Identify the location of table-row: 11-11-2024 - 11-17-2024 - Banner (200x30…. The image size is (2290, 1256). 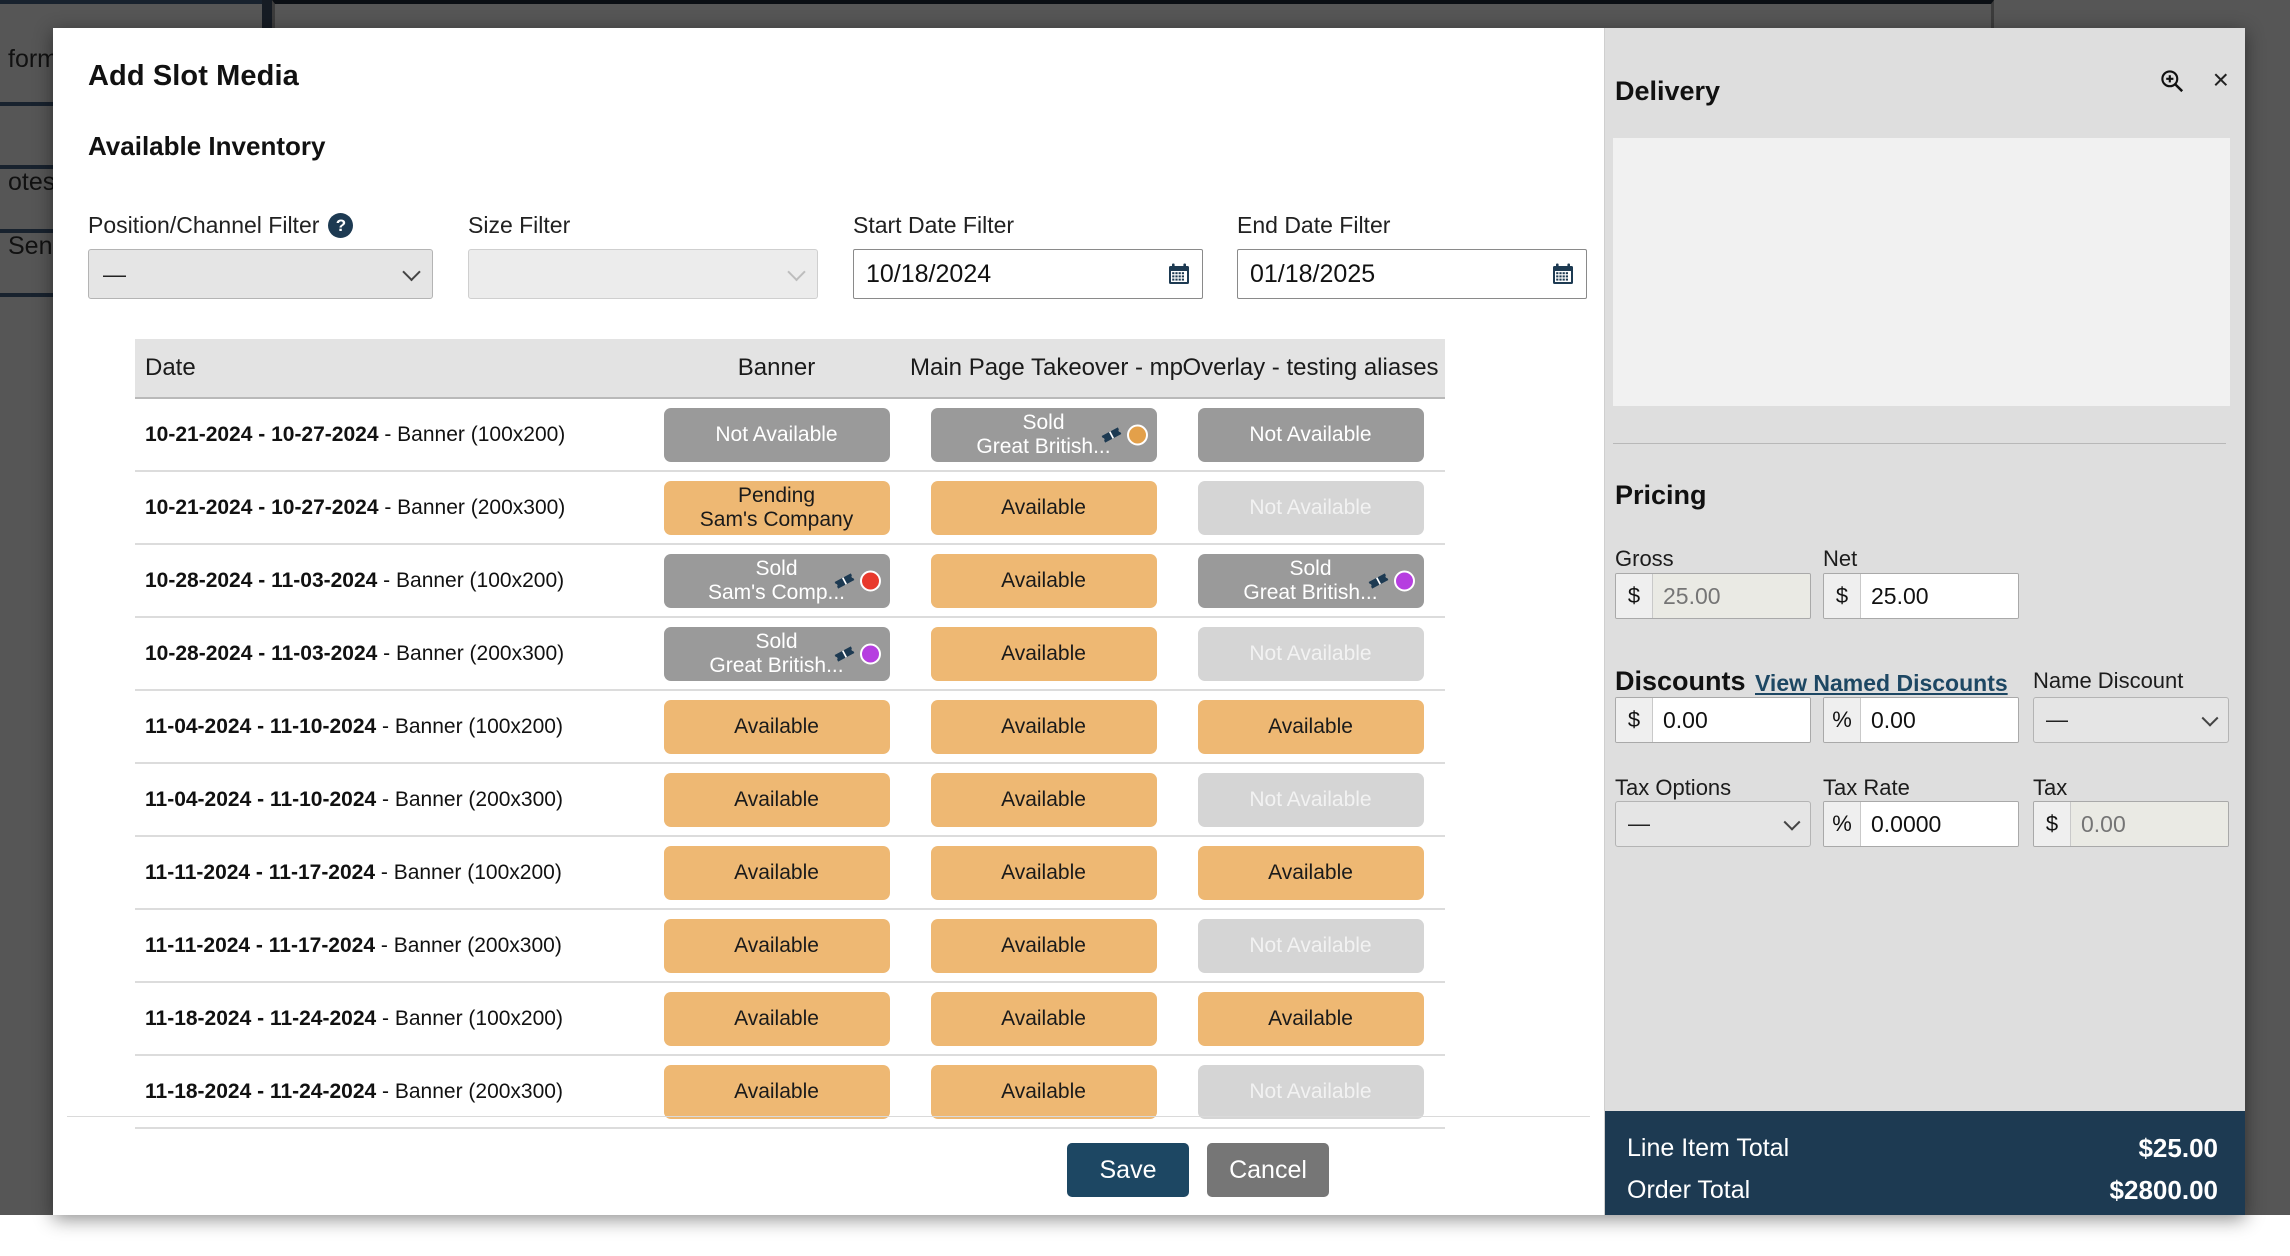
(790, 946).